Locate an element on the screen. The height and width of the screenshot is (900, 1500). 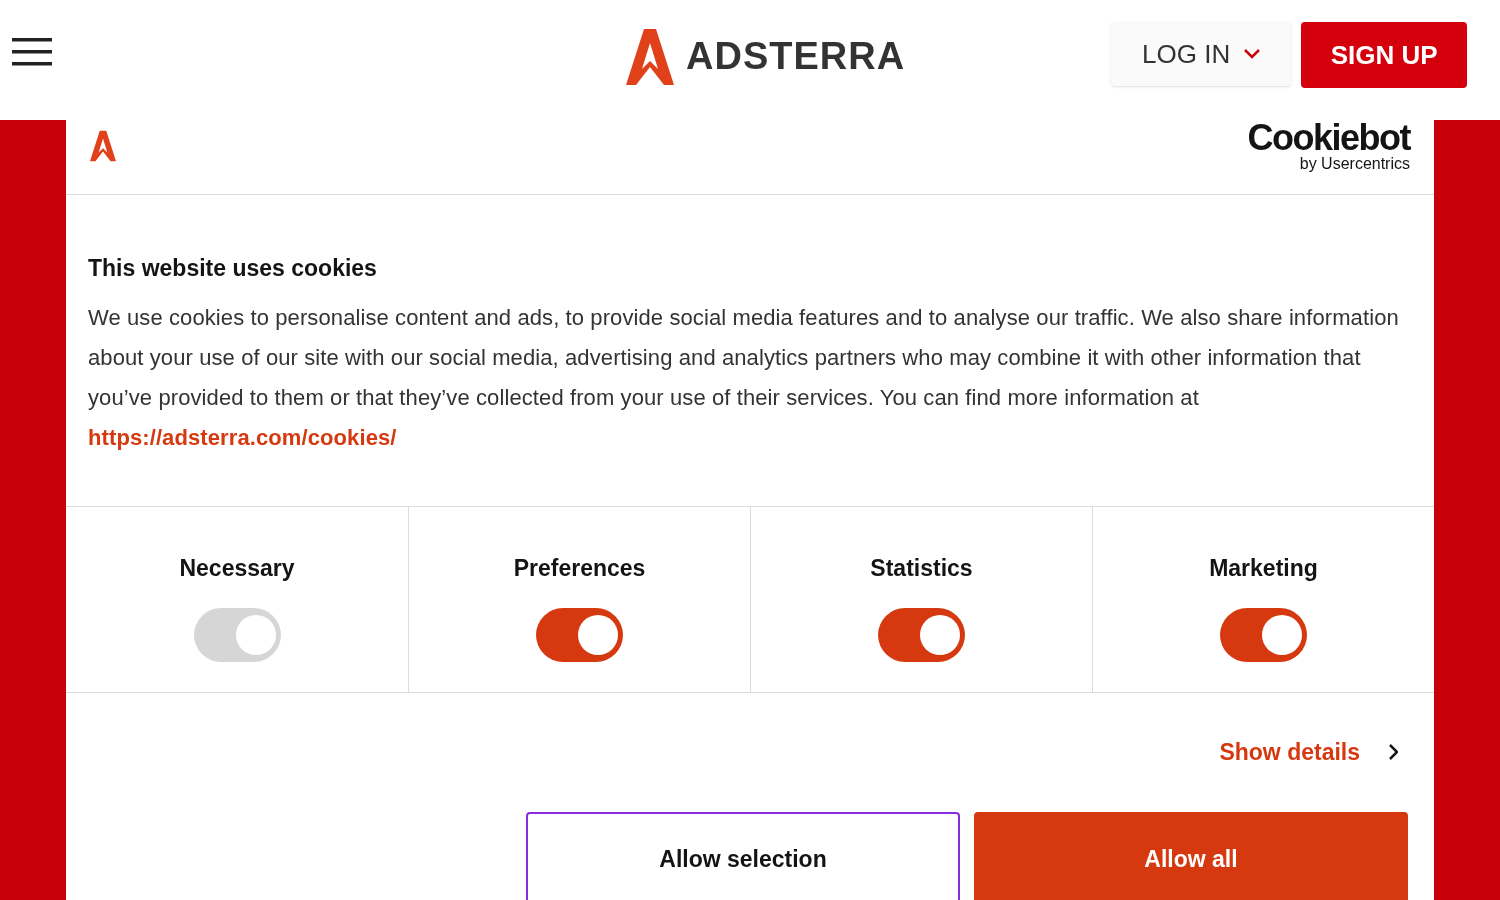
provider-logo: Cookiebot is located at coordinates (1328, 137).